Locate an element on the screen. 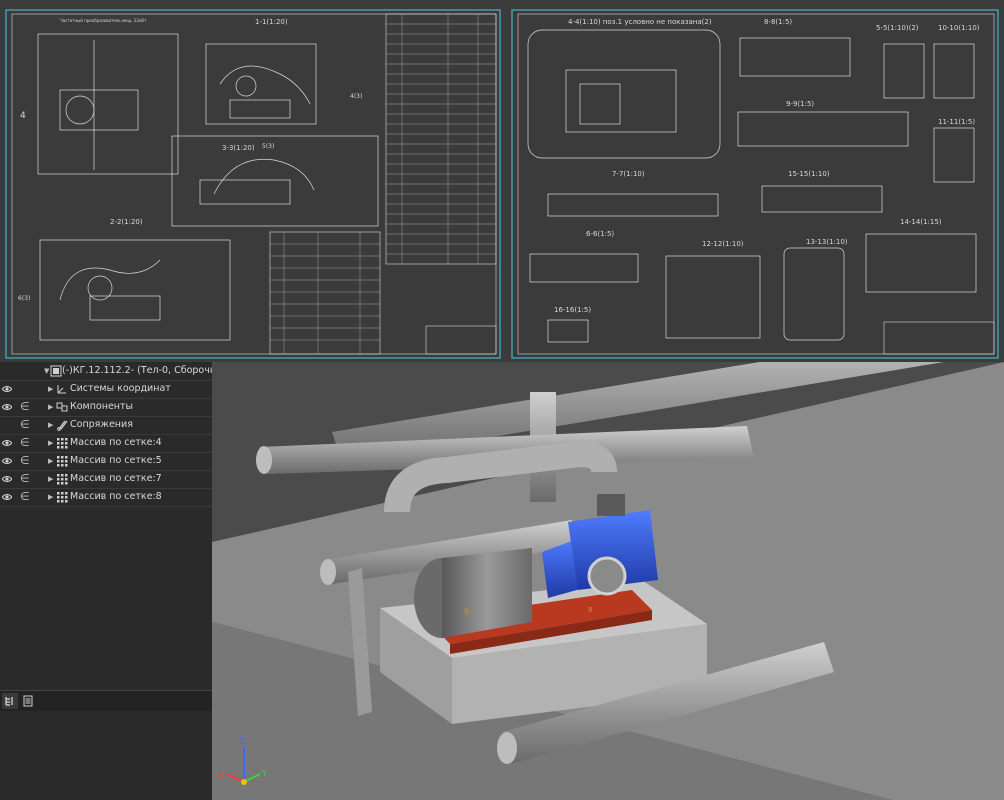 This screenshot has width=1004, height=800. tree-item-label: Массив по сетке:7 is located at coordinates (116, 478).